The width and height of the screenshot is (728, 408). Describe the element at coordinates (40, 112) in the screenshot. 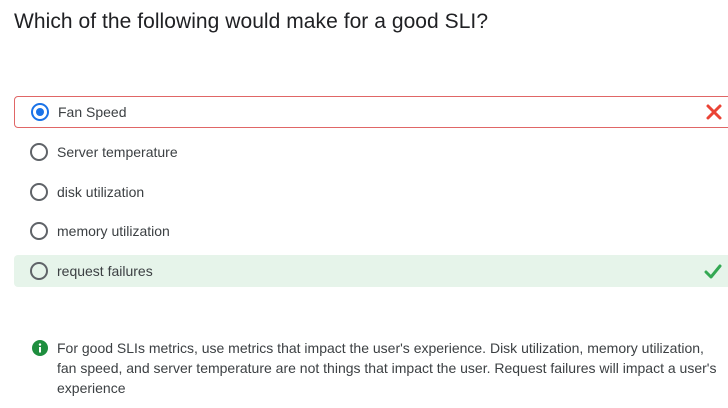

I see `radio-button-selected` at that location.